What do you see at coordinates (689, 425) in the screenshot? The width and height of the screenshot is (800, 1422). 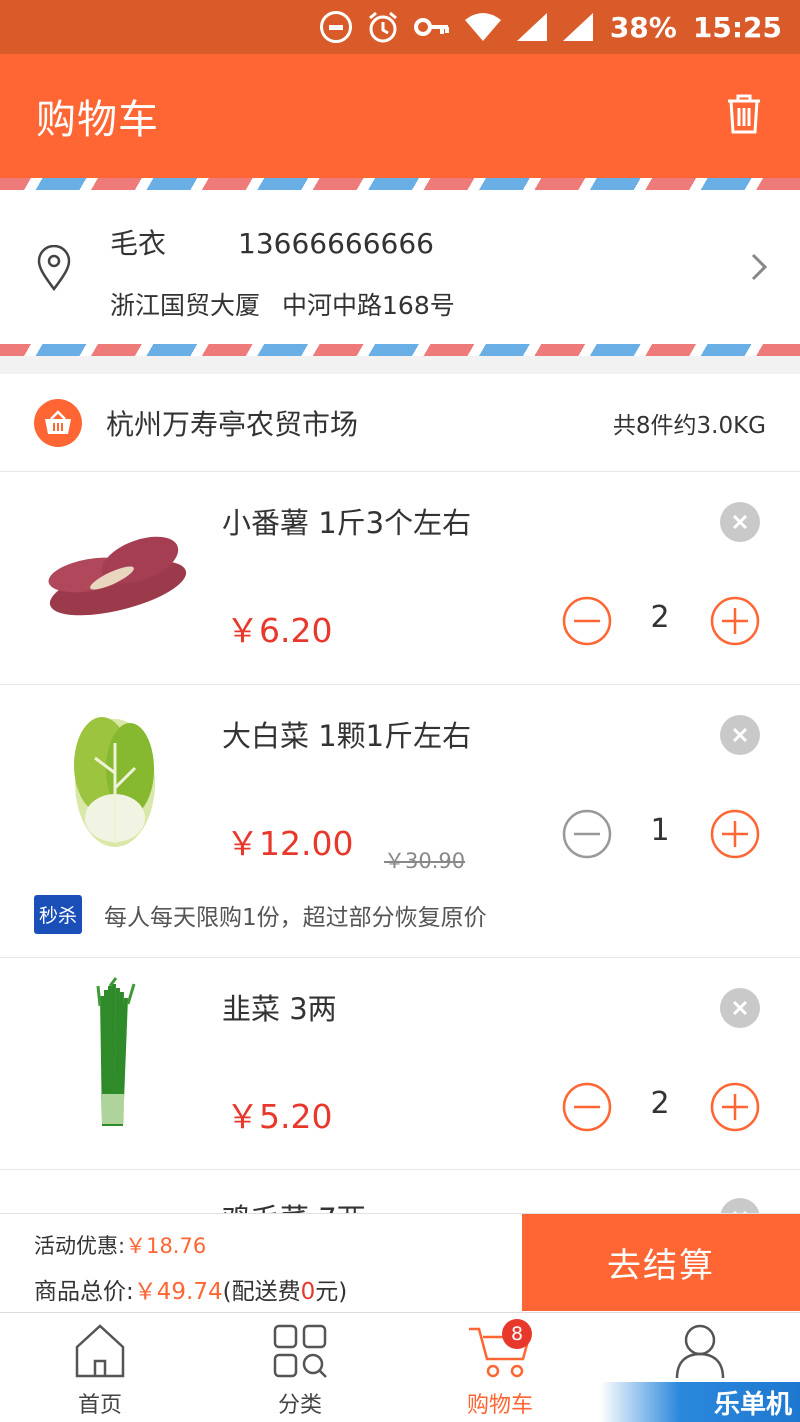 I see `store-summary: 共8件约3.0KG` at bounding box center [689, 425].